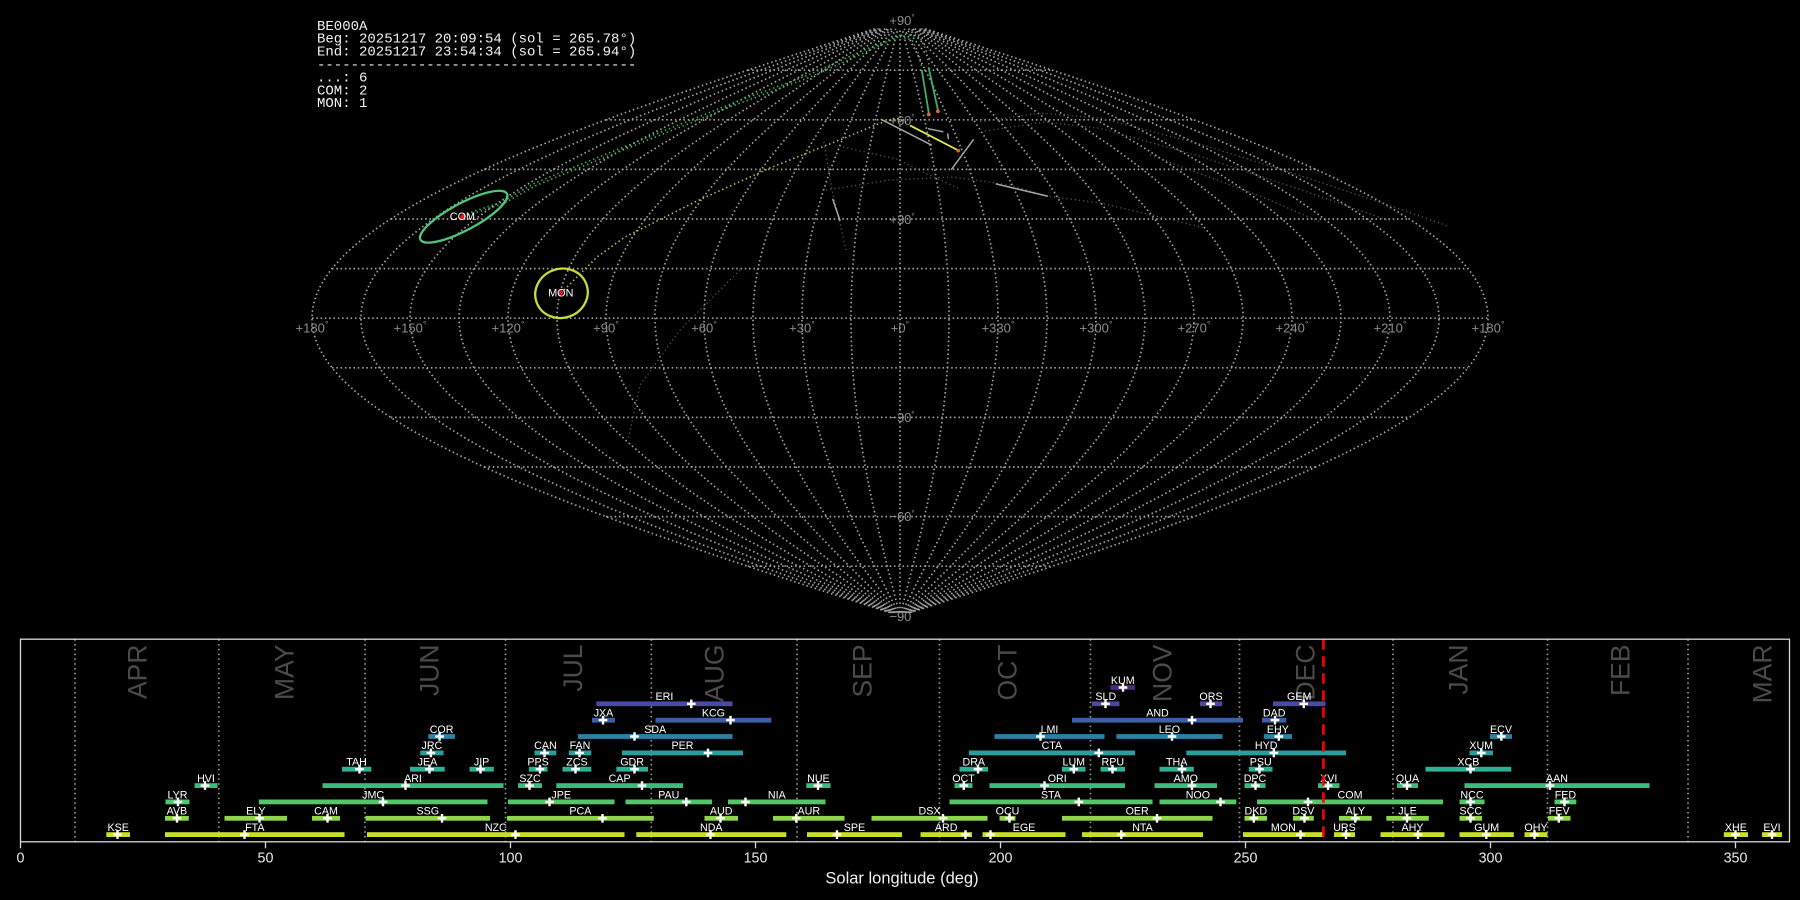  Describe the element at coordinates (1501, 730) in the screenshot. I see `svg-text: ECV` at that location.